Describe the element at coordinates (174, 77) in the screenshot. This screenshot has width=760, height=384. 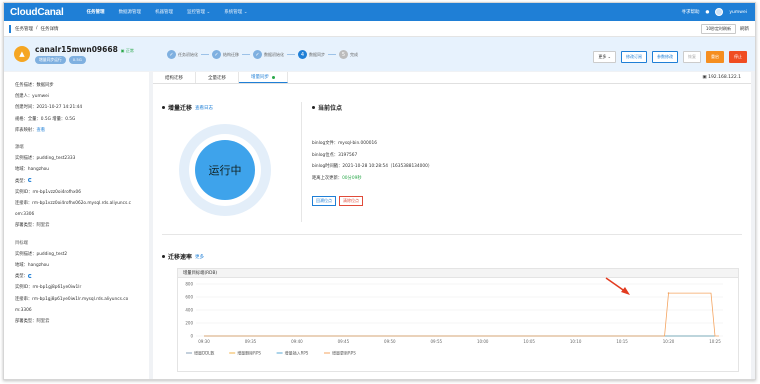
I see `tab-structure: 结构迁移` at that location.